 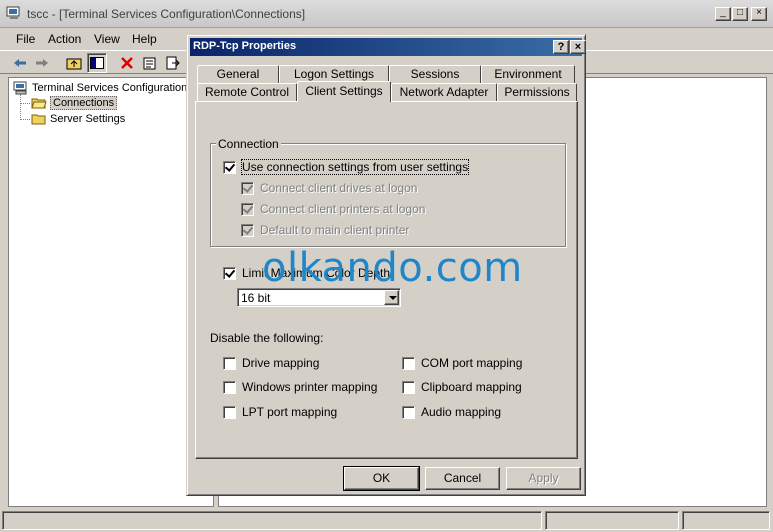 I want to click on tree-root-label: Terminal Services Configuration, so click(x=110, y=88).